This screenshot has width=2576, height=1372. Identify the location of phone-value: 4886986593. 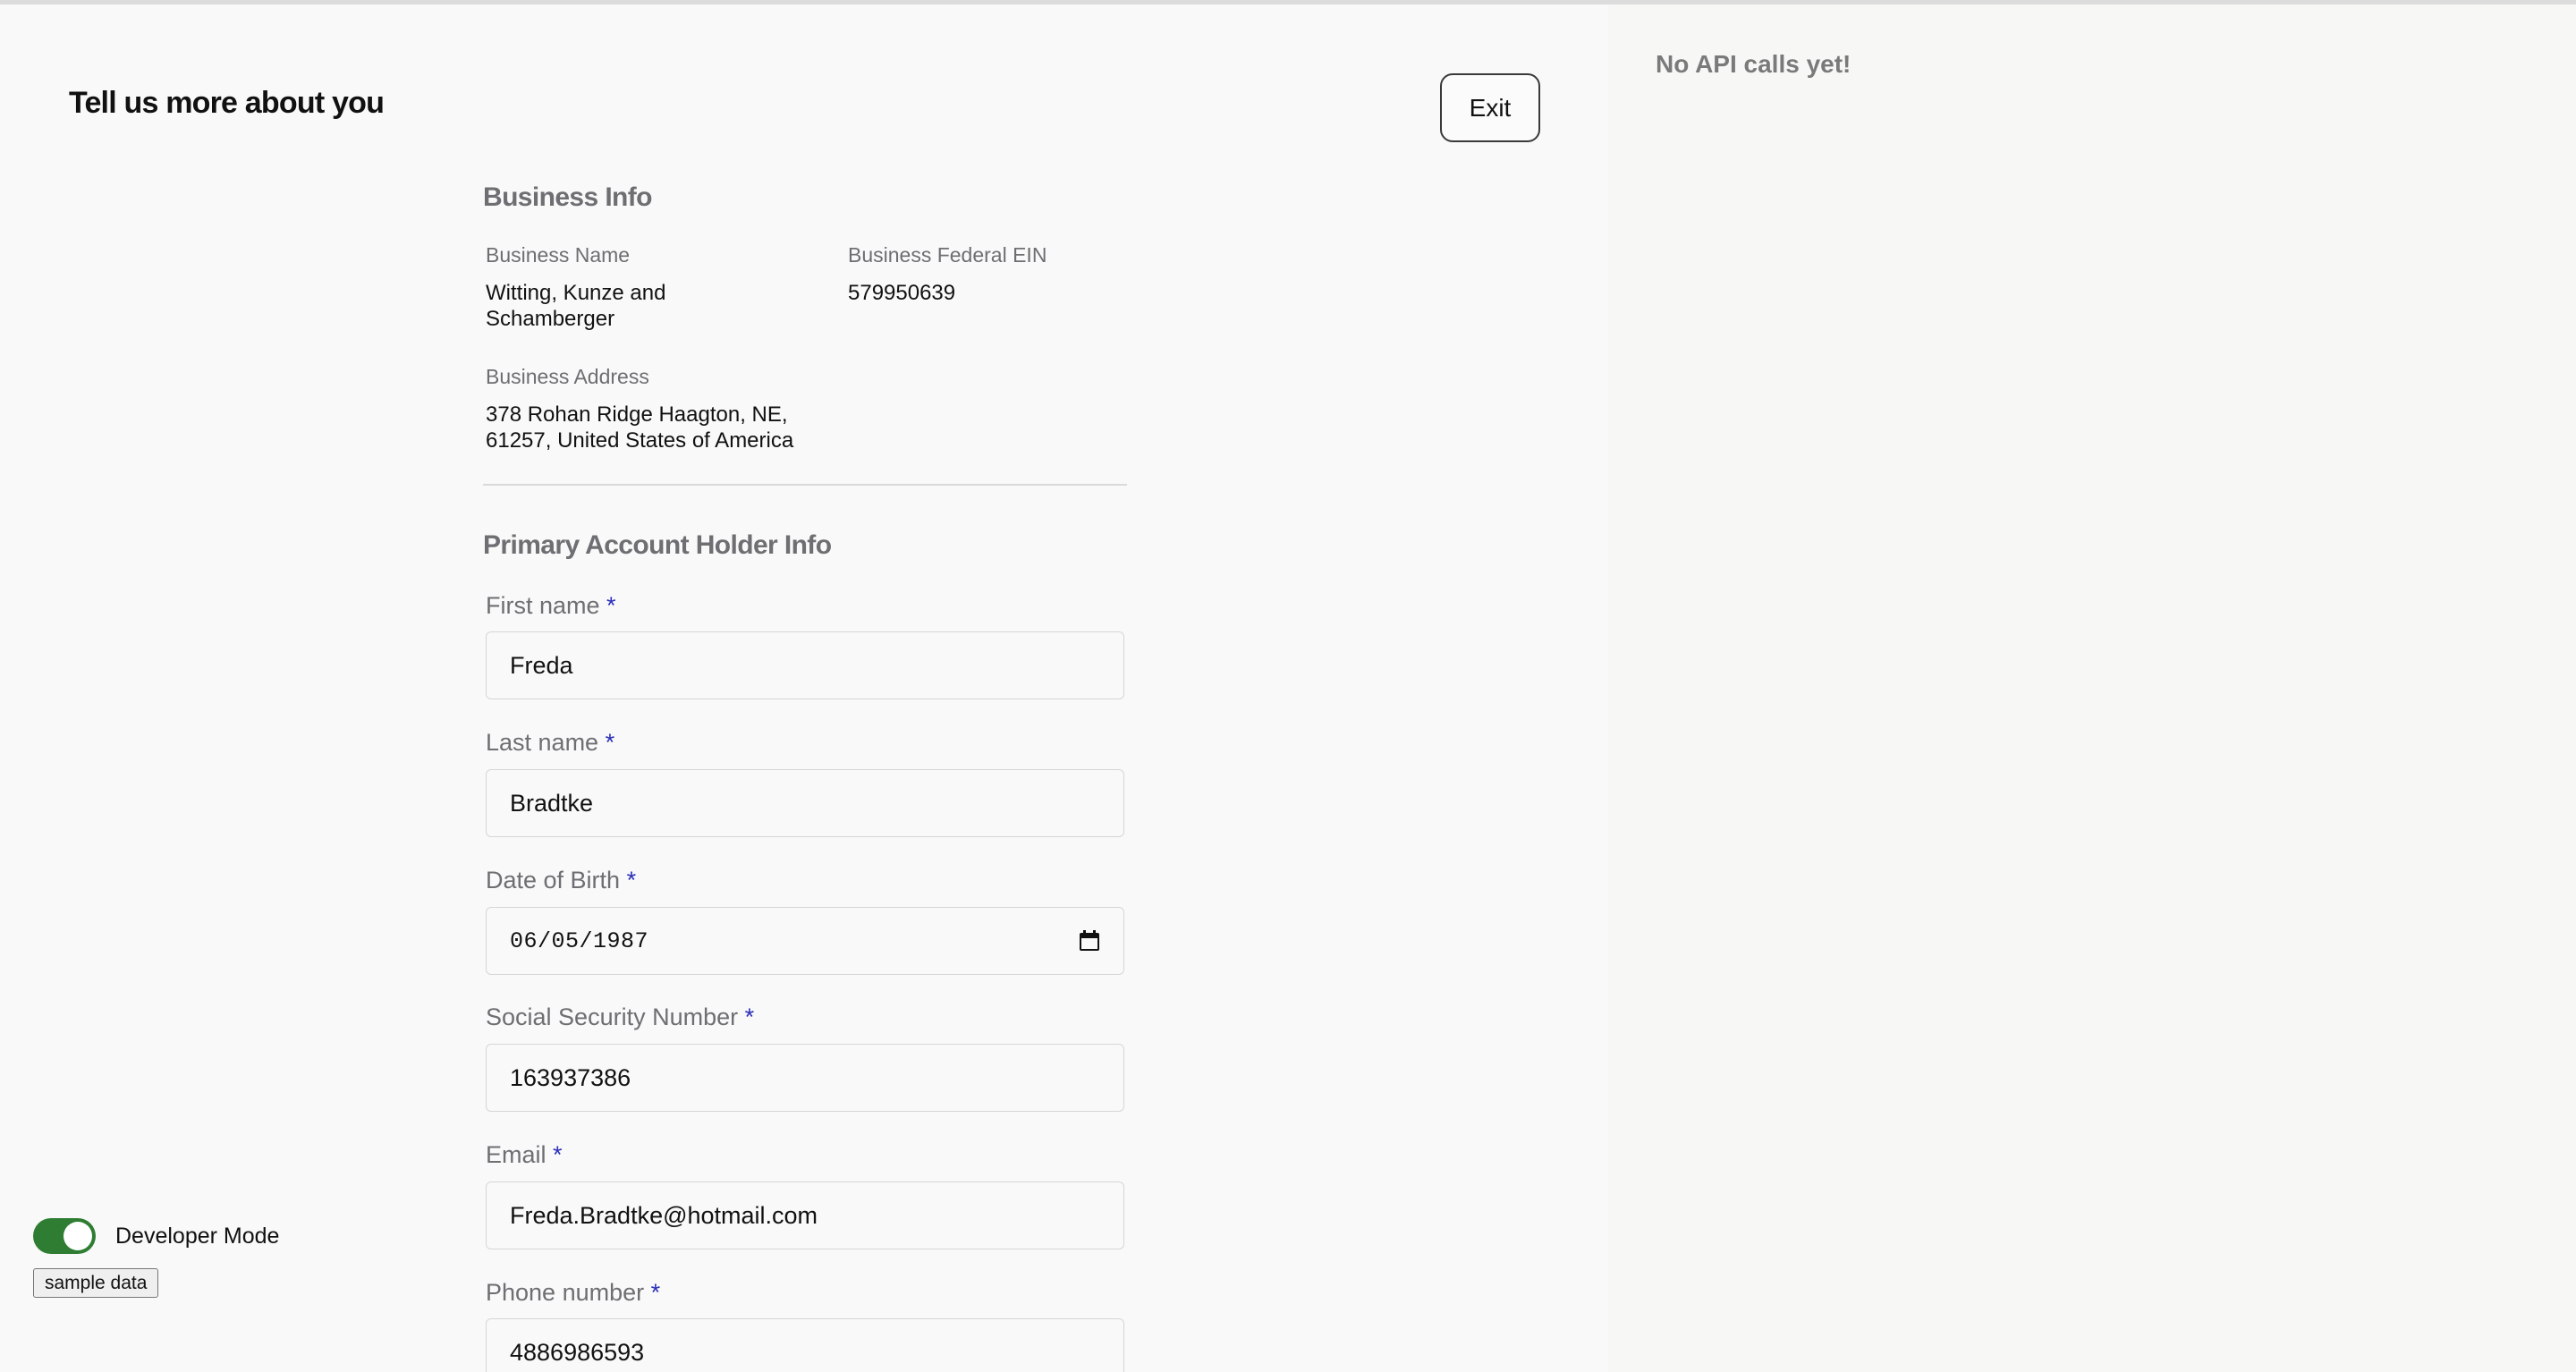
(577, 1352).